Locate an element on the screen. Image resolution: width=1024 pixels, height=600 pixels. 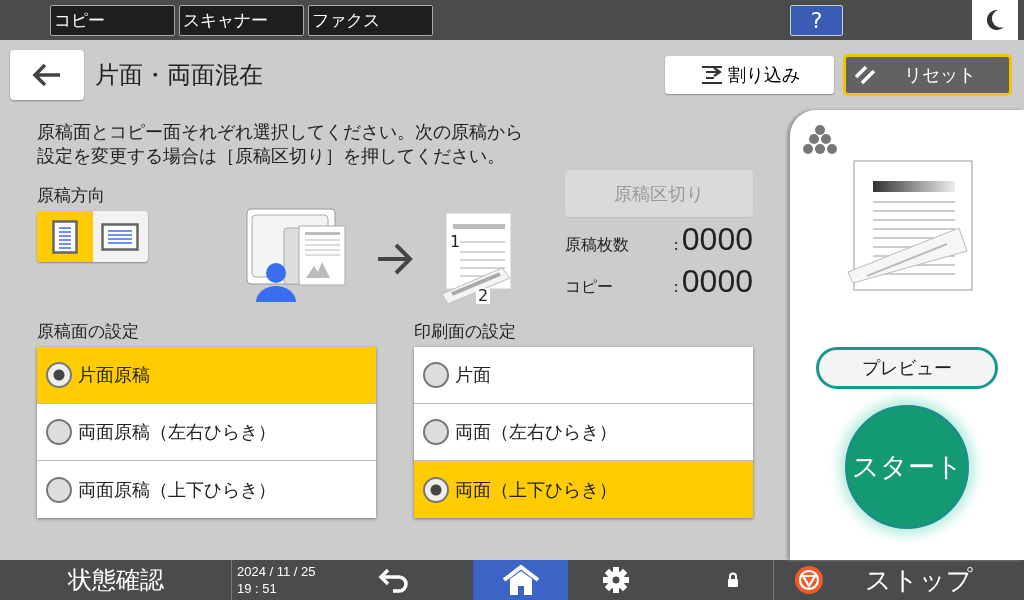
page-number: 1 is located at coordinates (455, 241).